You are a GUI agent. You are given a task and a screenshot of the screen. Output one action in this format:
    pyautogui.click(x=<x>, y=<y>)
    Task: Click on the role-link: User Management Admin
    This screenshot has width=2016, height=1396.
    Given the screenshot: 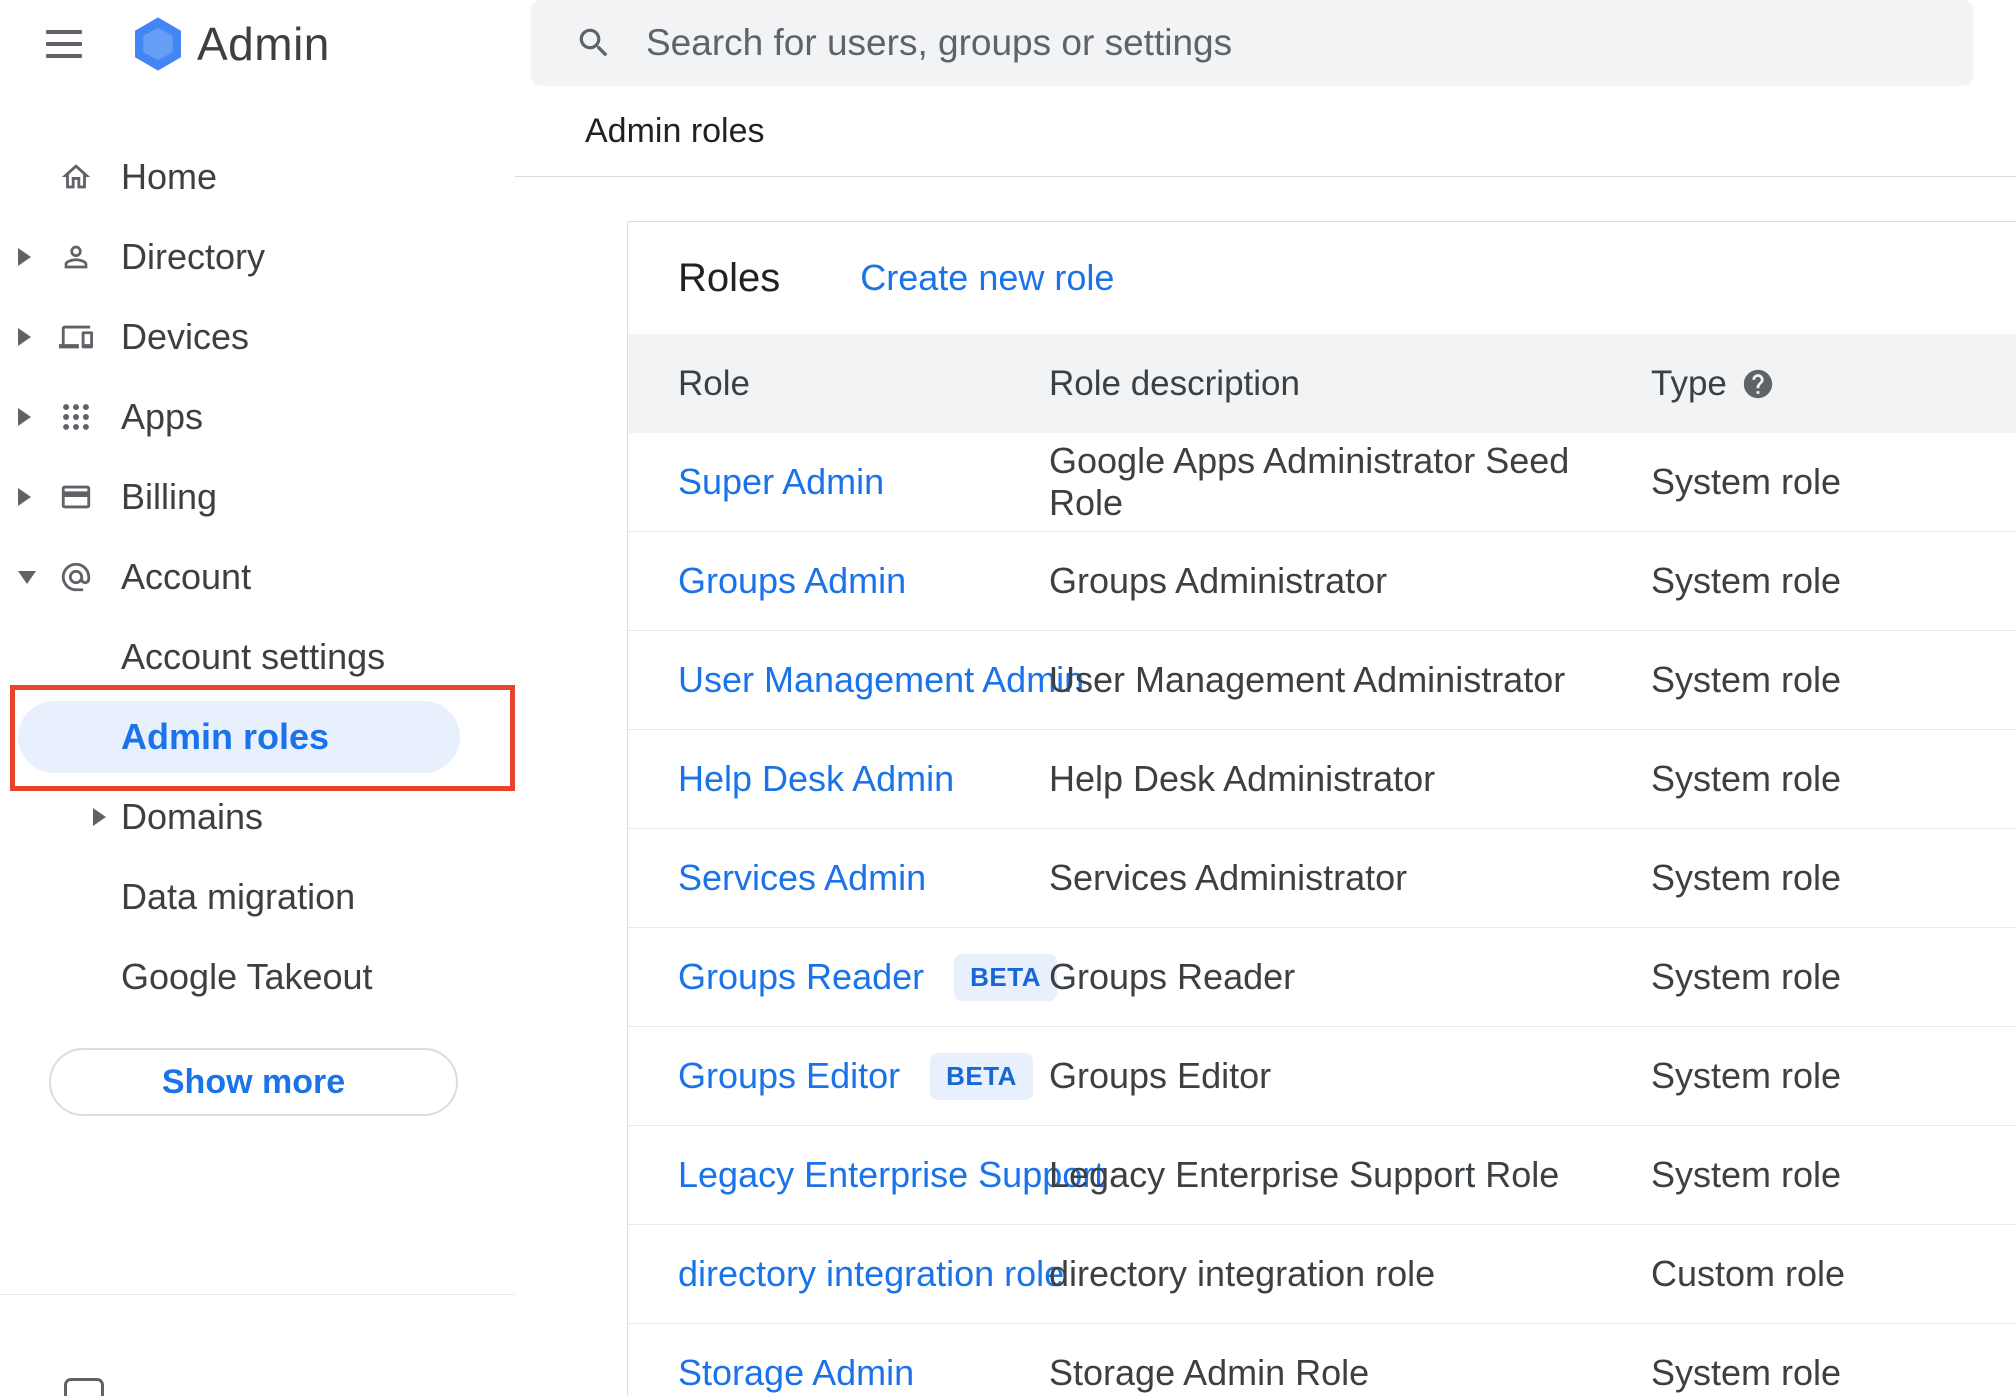 What is the action you would take?
    pyautogui.click(x=881, y=680)
    